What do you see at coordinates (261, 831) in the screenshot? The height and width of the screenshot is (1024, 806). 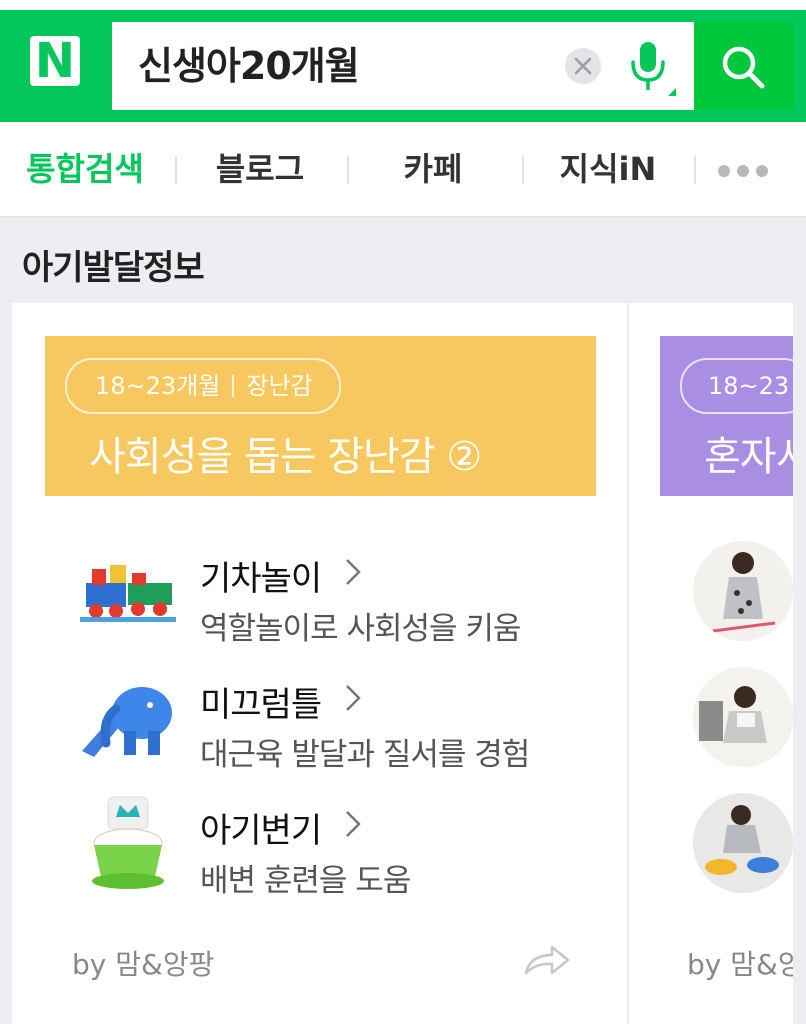 I see `item-title: 아기변기` at bounding box center [261, 831].